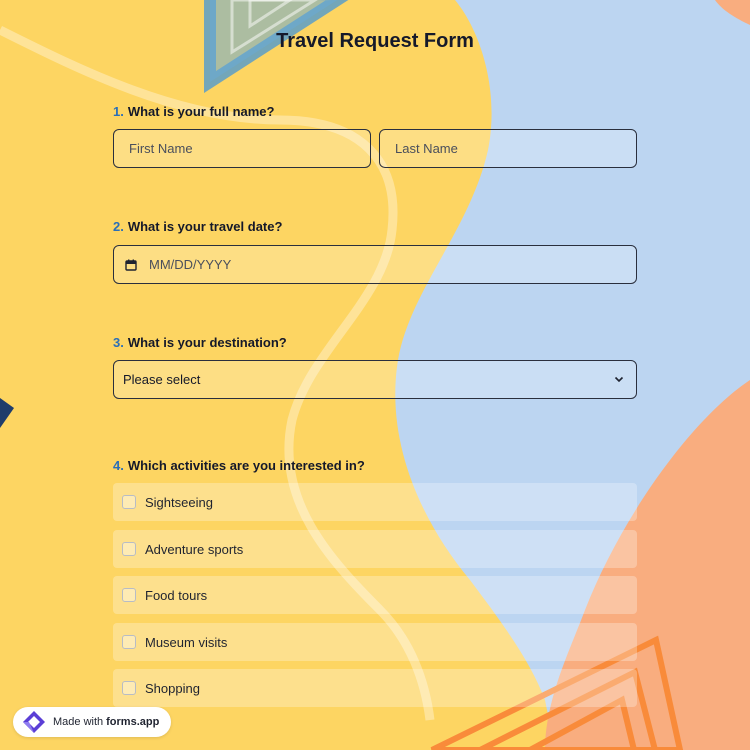 This screenshot has width=750, height=750. What do you see at coordinates (78, 722) in the screenshot?
I see `badge-prefix: Made with` at bounding box center [78, 722].